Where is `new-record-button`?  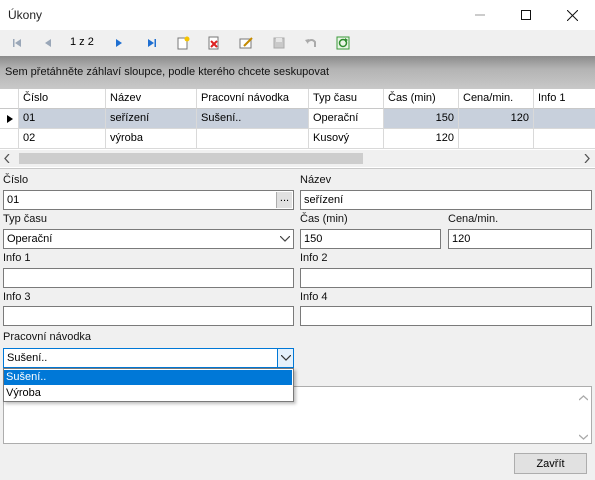
new-record-button is located at coordinates (183, 43).